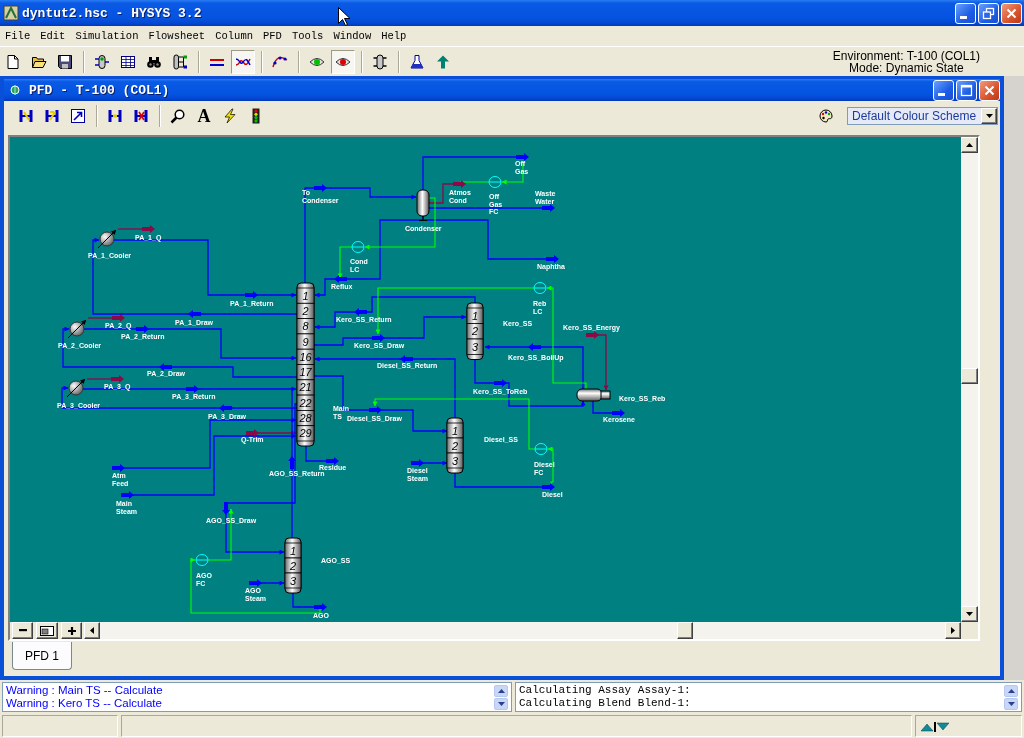  Describe the element at coordinates (47, 630) in the screenshot. I see `fit-view-button` at that location.